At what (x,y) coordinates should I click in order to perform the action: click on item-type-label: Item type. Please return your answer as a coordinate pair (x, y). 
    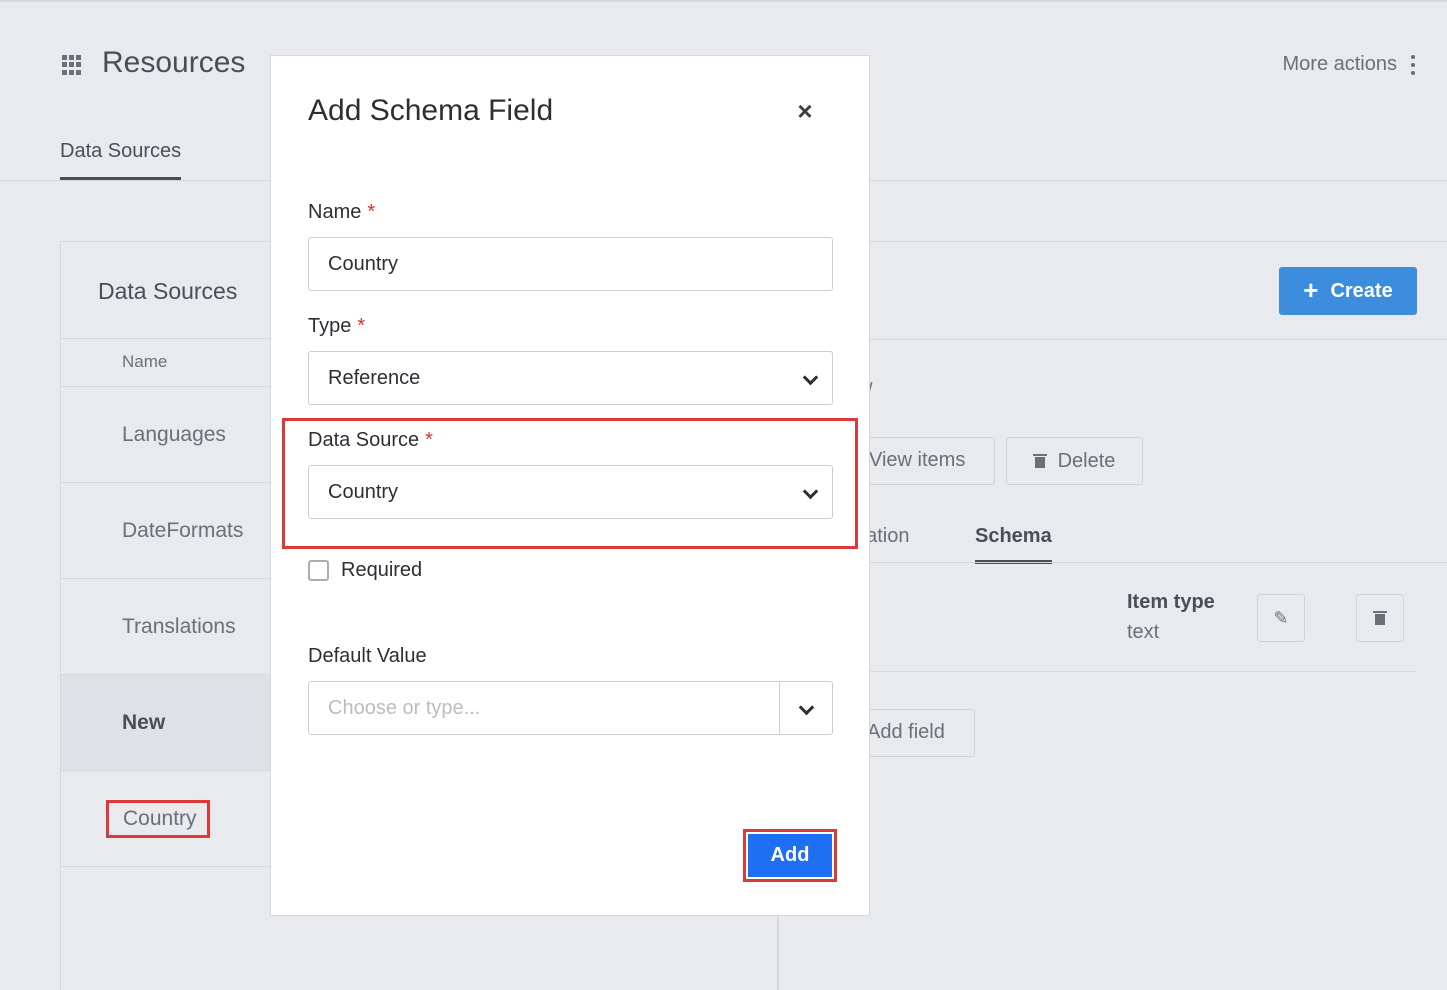
    Looking at the image, I should click on (1171, 602).